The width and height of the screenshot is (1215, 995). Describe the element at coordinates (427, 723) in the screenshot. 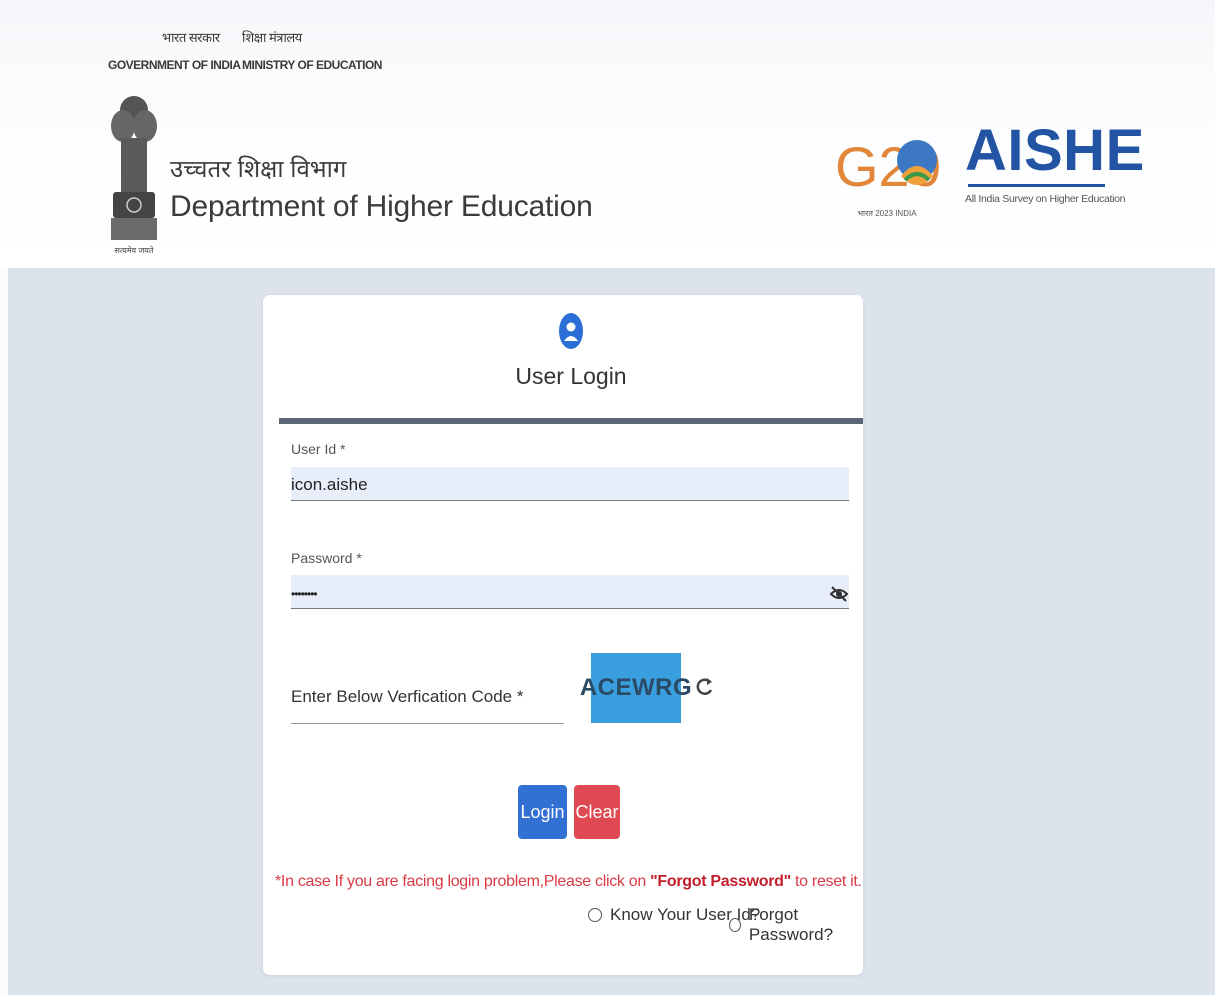

I see `captcha-input` at that location.